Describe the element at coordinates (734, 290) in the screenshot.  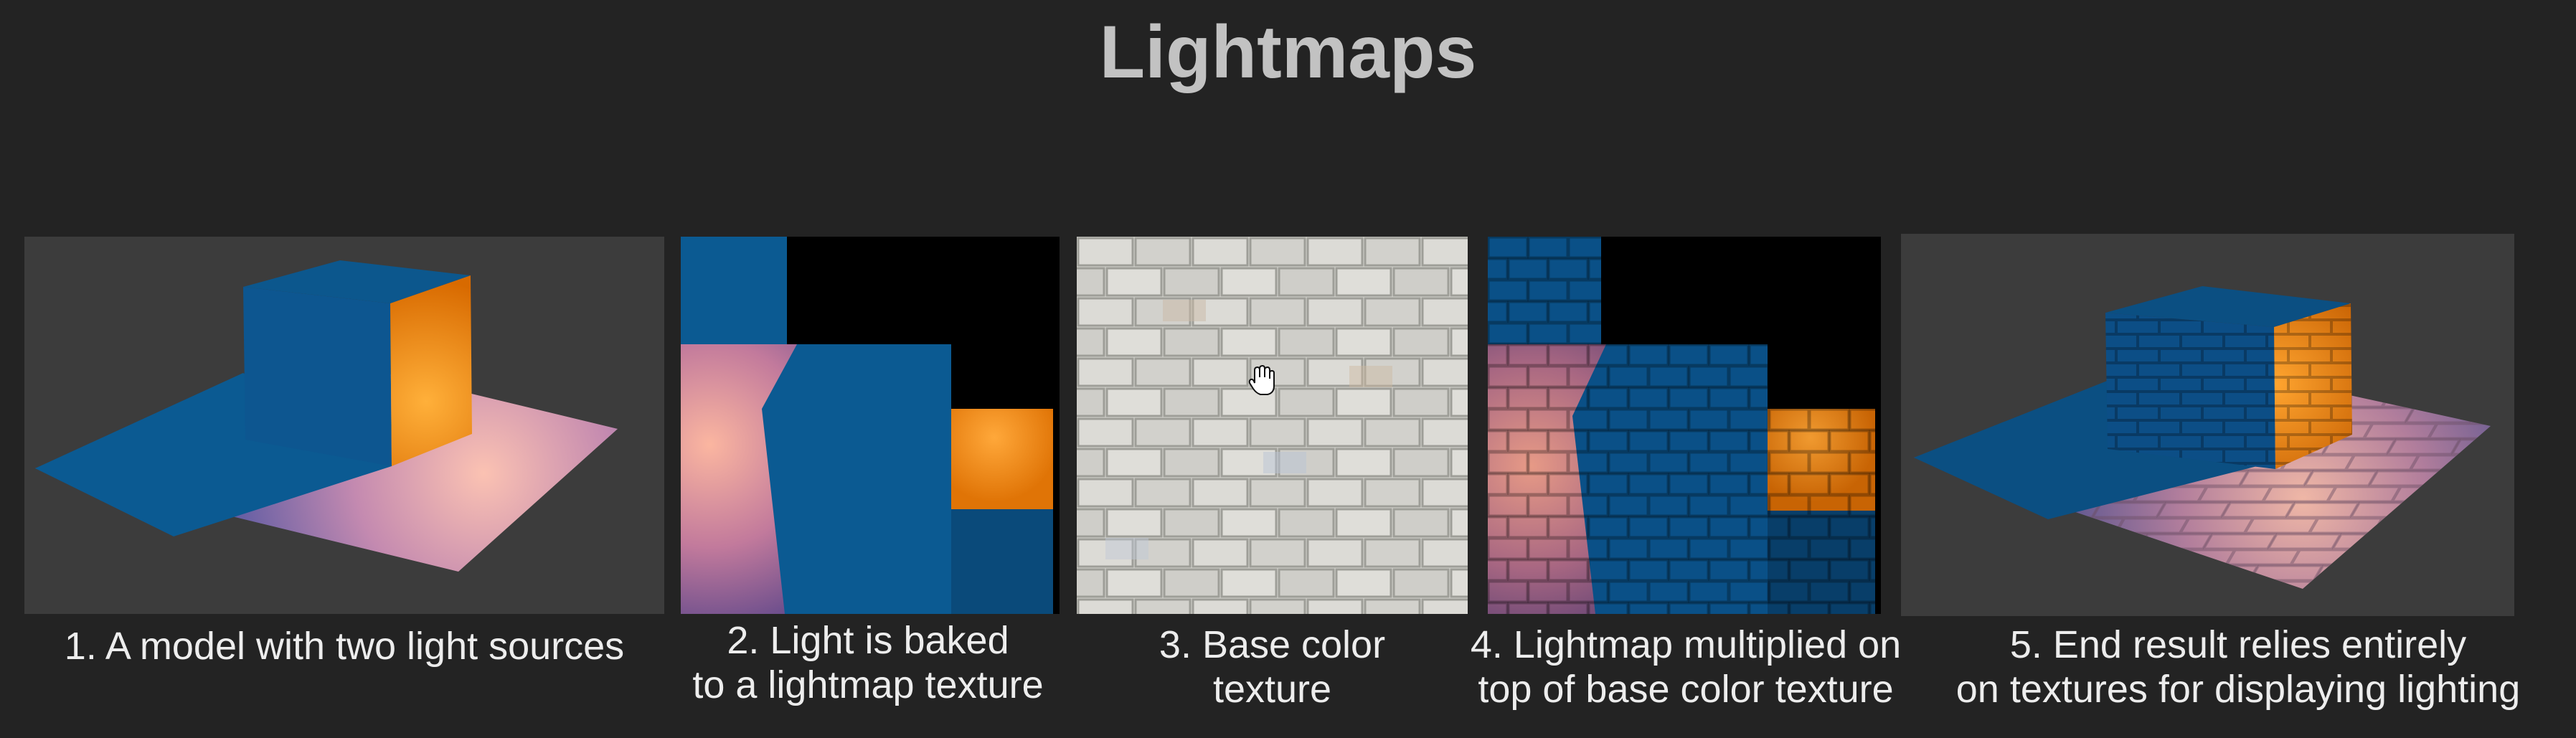
I see `lightmap-top-face-patch` at that location.